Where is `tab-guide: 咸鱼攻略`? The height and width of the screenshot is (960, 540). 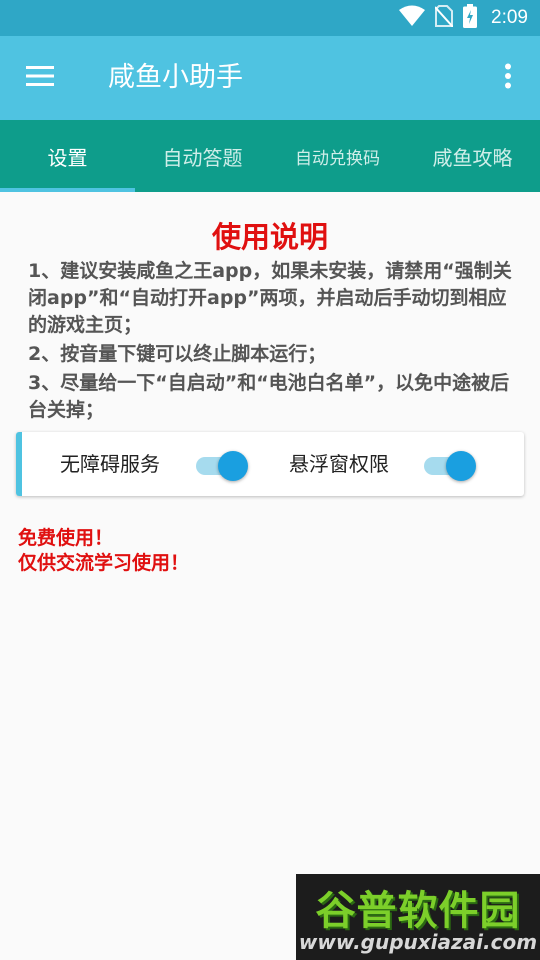
tab-guide: 咸鱼攻略 is located at coordinates (472, 156).